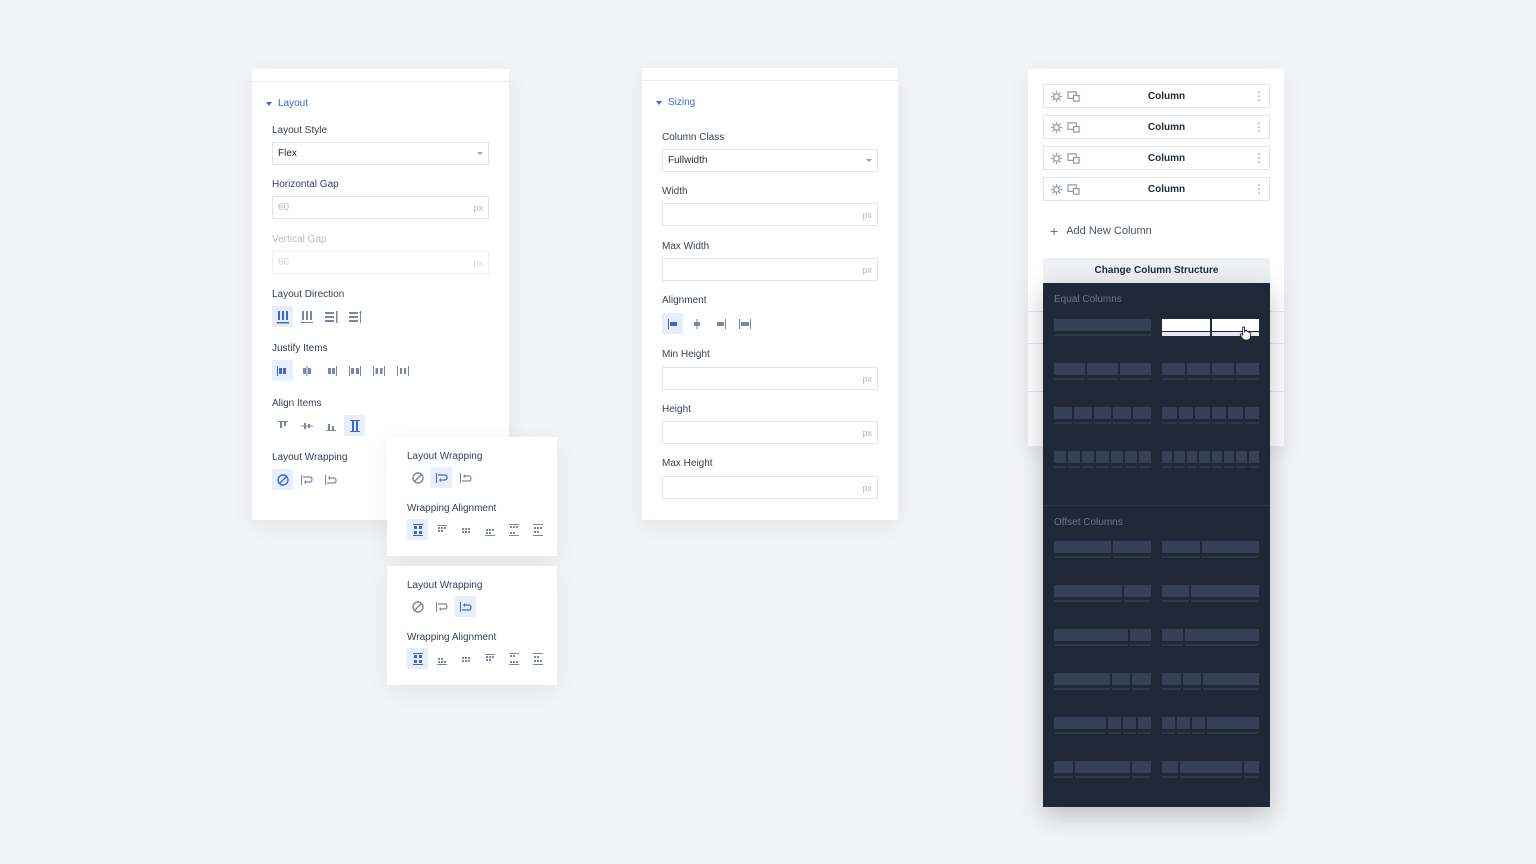  I want to click on direction-row-reverse-icon, so click(306, 316).